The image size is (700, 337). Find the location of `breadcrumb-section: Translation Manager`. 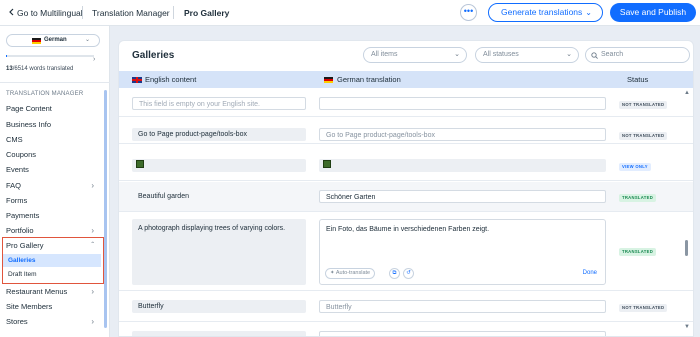

breadcrumb-section: Translation Manager is located at coordinates (131, 13).